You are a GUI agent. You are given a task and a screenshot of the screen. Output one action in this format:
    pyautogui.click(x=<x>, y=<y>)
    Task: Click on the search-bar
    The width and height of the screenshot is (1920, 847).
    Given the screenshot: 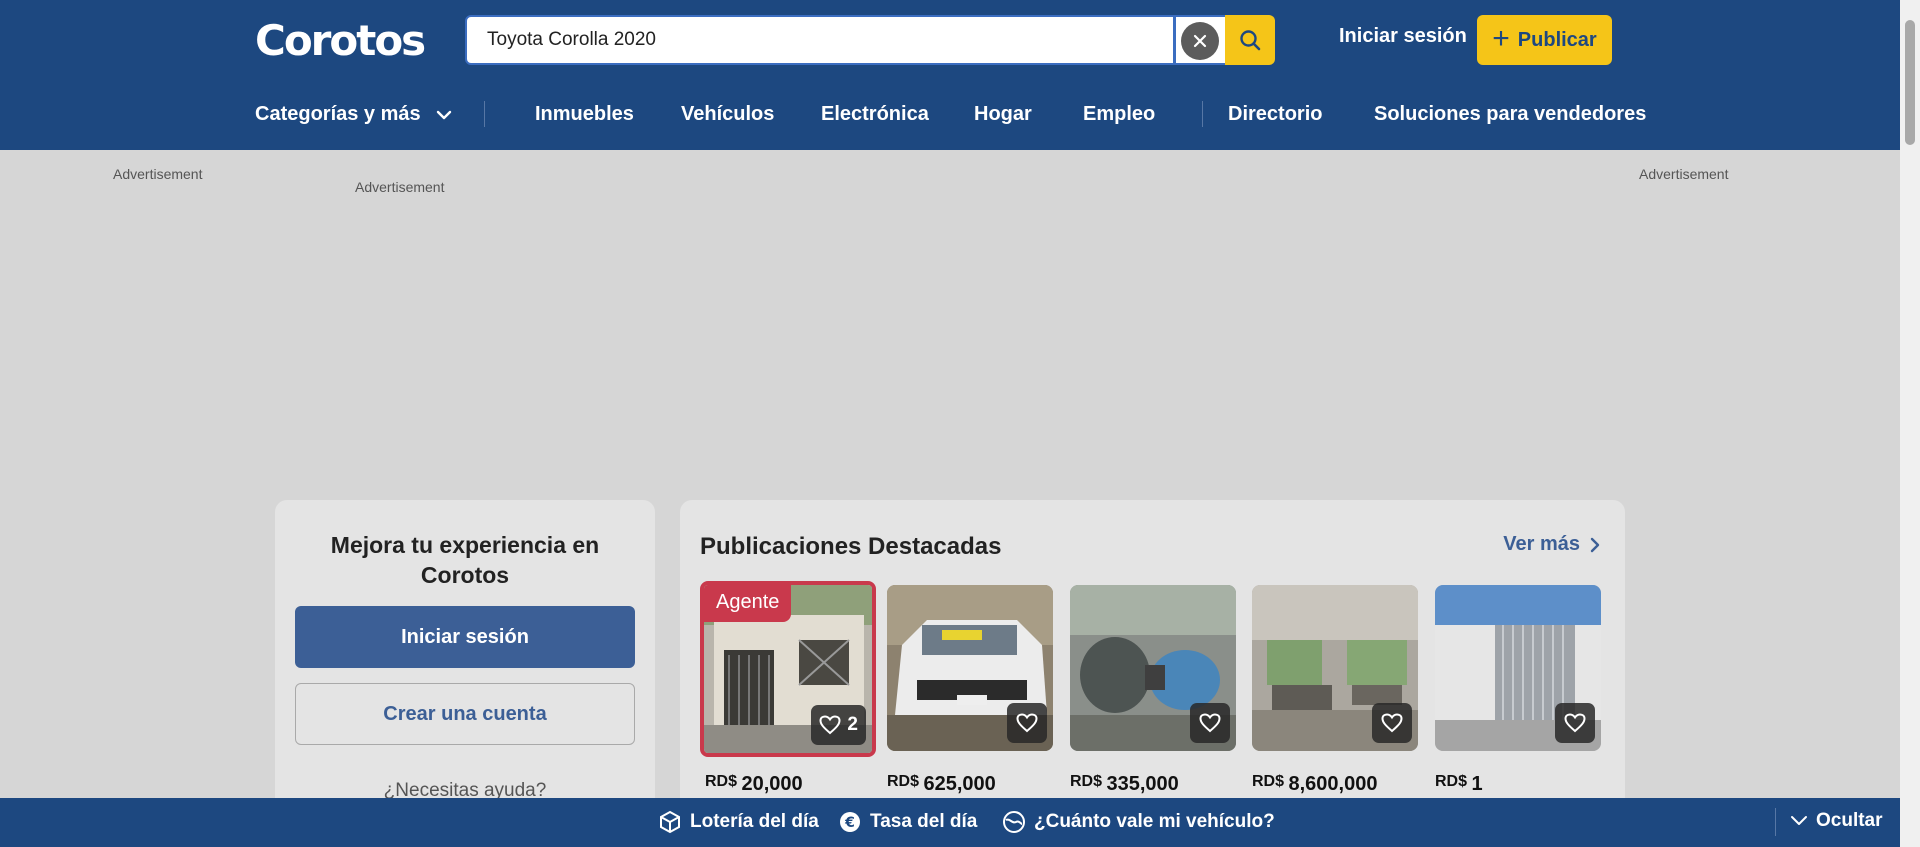 What is the action you would take?
    pyautogui.click(x=870, y=40)
    